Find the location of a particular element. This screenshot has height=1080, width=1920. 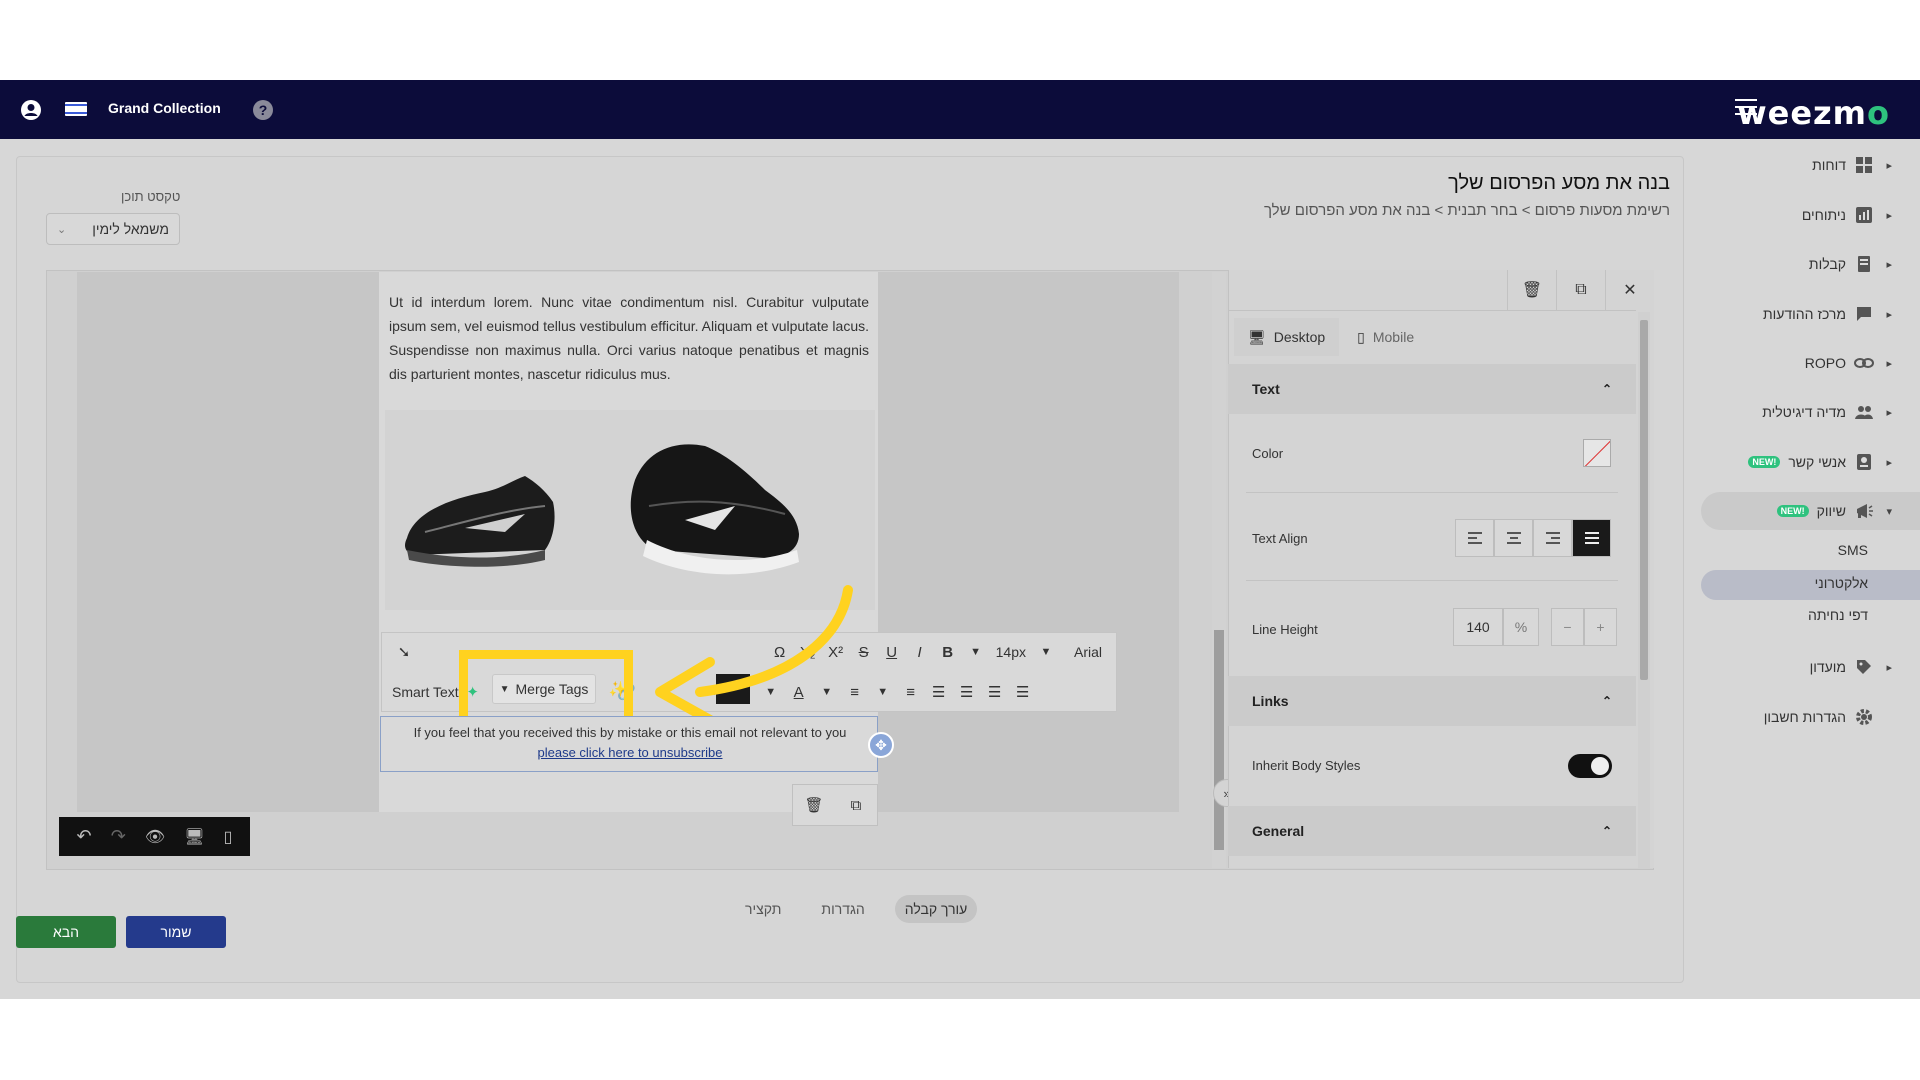

sidebar-item-label: הגדרות חשבון is located at coordinates (1804, 717).